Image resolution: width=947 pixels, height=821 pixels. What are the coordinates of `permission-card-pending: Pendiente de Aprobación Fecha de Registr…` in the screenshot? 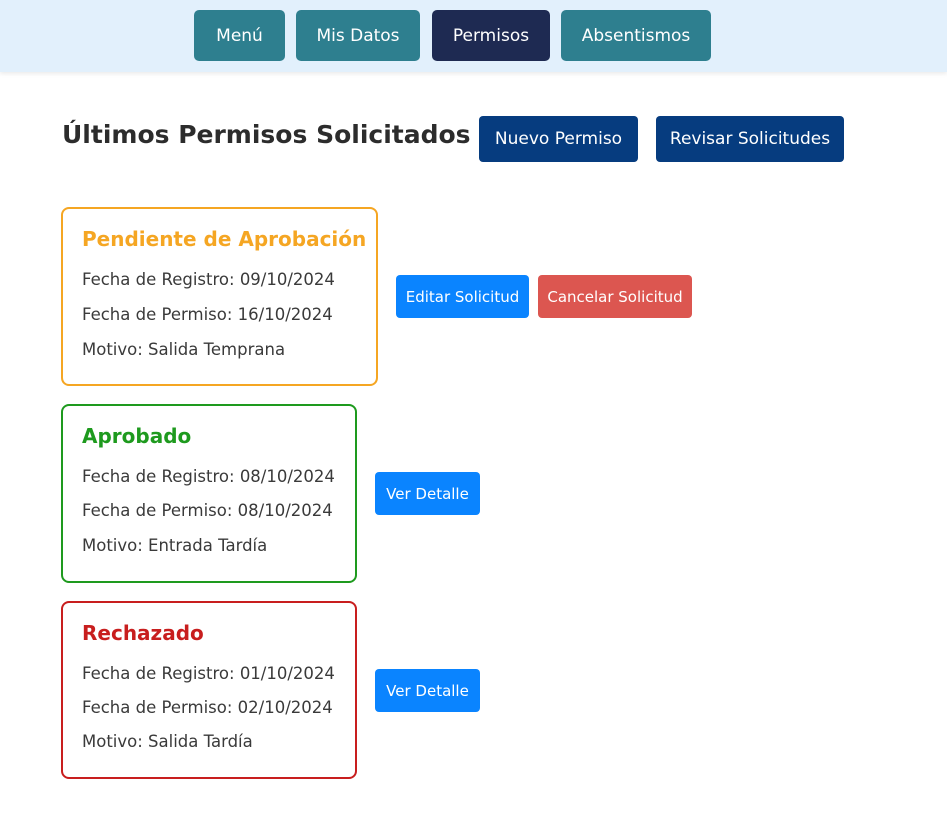 It's located at (219, 296).